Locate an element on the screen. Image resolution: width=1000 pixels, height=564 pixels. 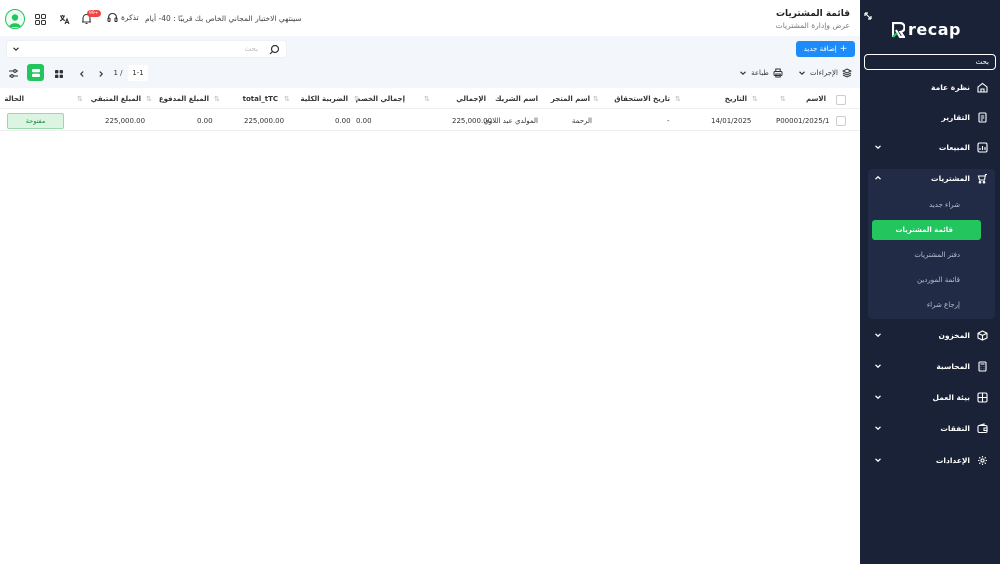
sidebar-sub-purchase-return: إرجاع شراء is located at coordinates (930, 305).